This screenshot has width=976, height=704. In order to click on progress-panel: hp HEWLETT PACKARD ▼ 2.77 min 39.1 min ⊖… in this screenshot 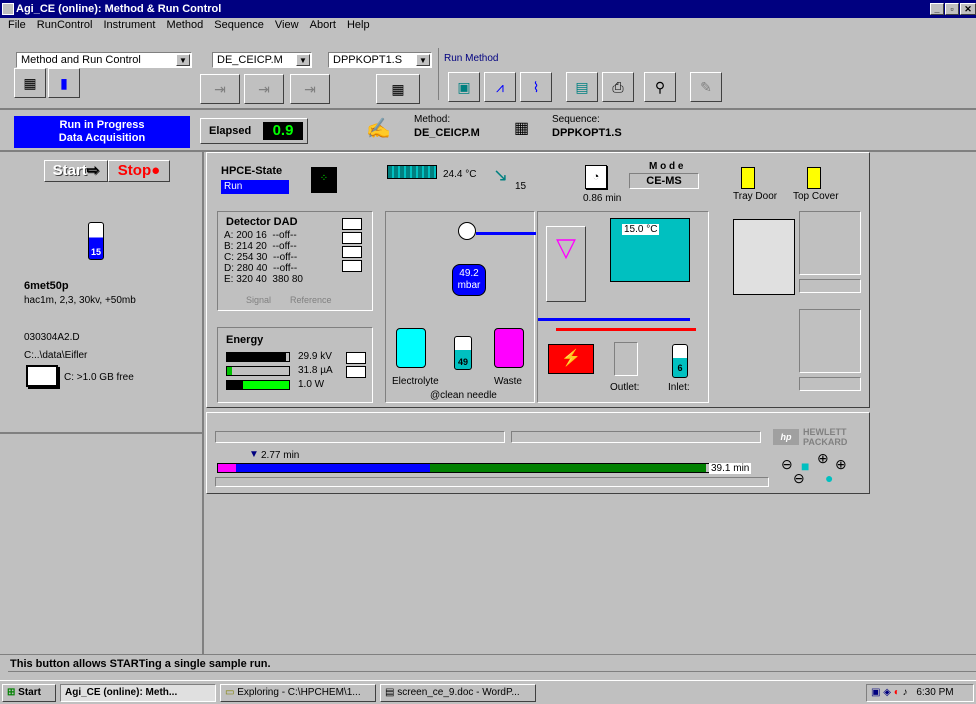, I will do `click(538, 453)`.